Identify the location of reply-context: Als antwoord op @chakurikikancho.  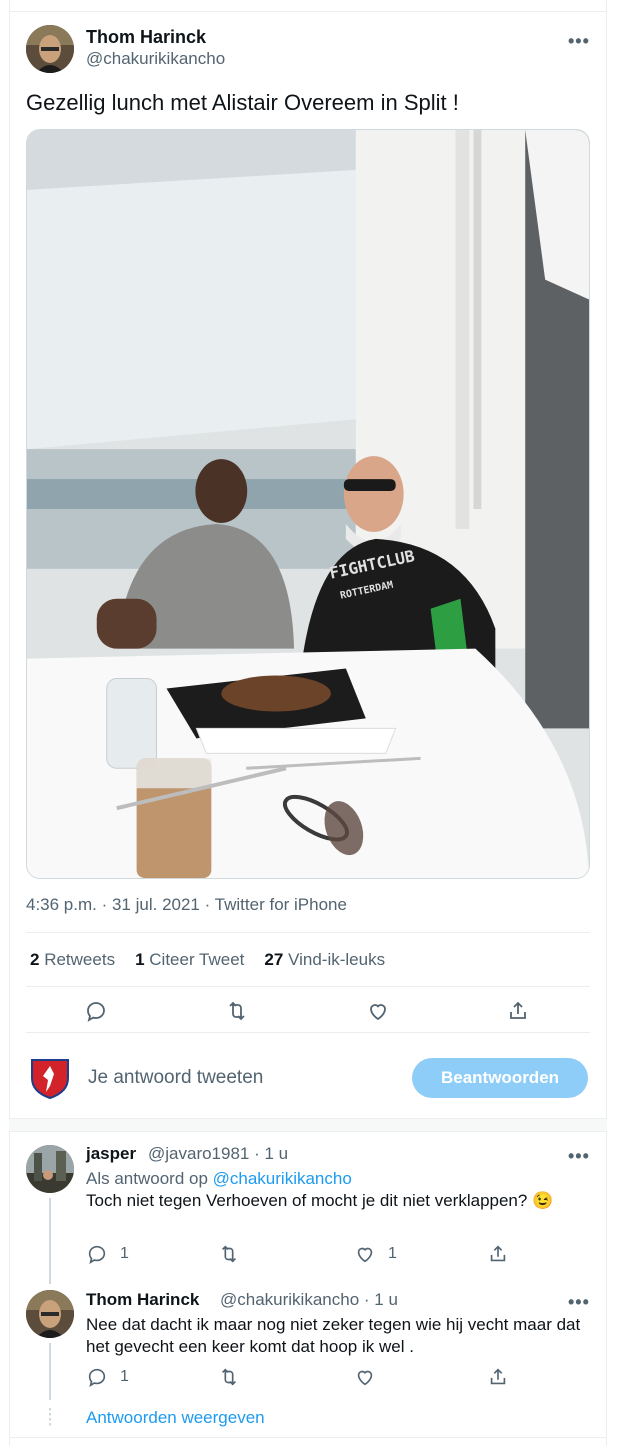
(219, 1179).